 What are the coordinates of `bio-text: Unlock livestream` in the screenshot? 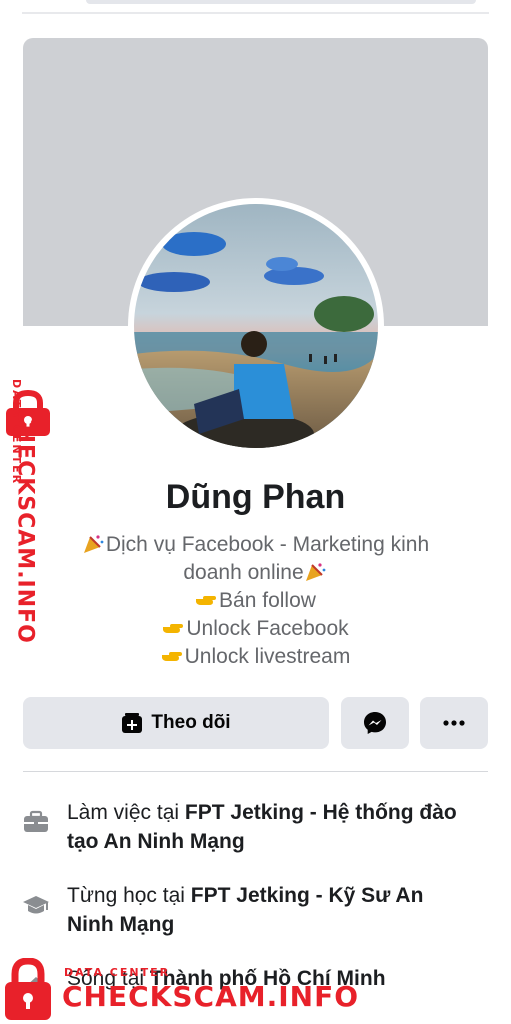 It's located at (267, 656).